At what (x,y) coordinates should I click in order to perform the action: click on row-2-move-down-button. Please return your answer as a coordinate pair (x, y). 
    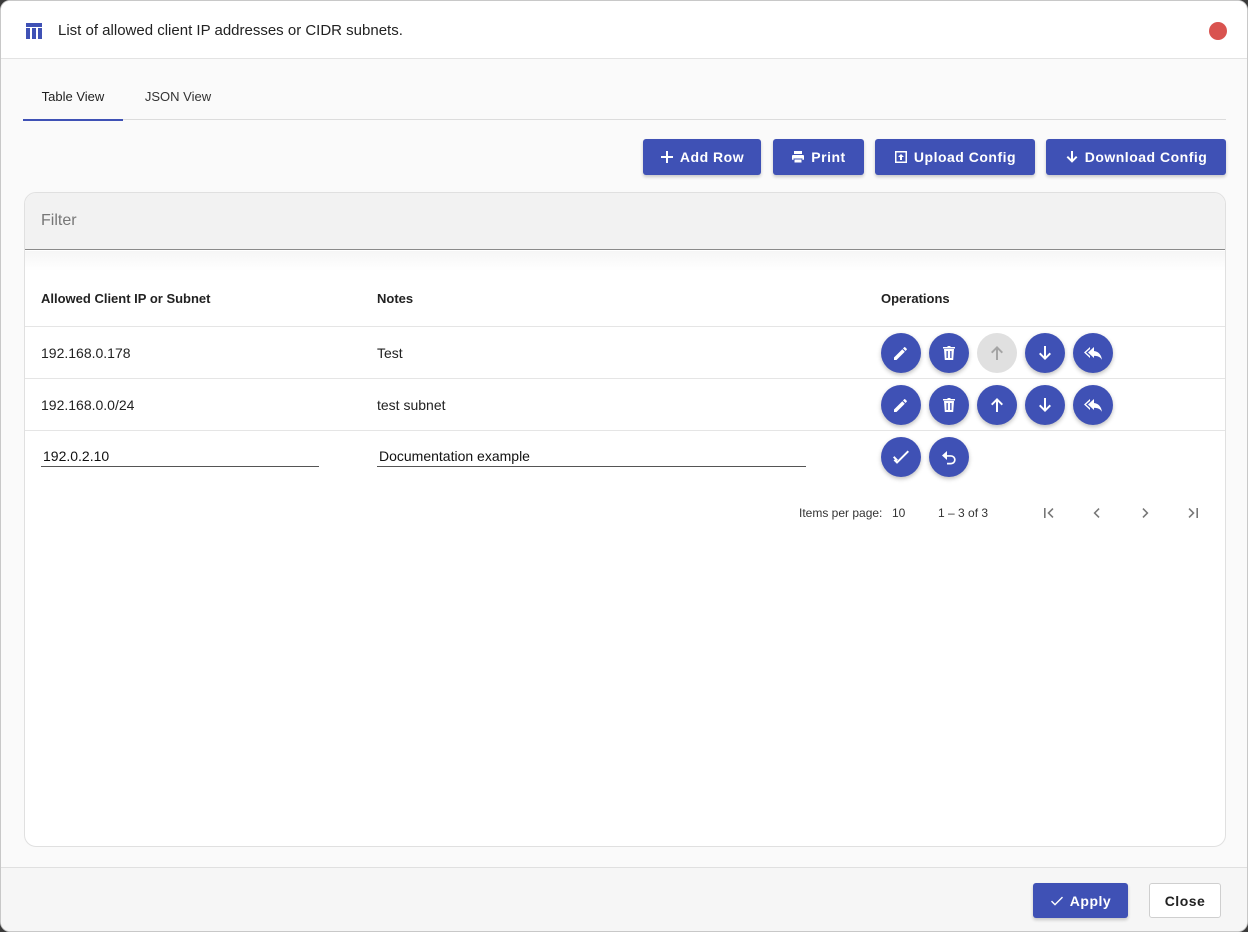
    Looking at the image, I should click on (1045, 405).